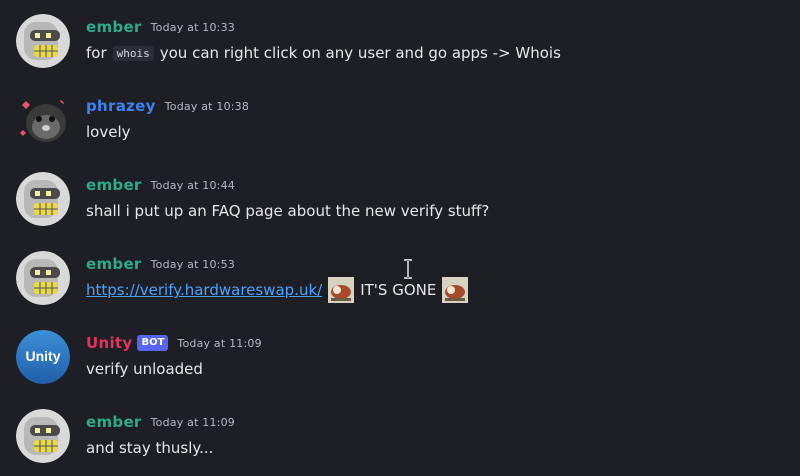 The width and height of the screenshot is (800, 476). Describe the element at coordinates (109, 343) in the screenshot. I see `author-name: Unity` at that location.